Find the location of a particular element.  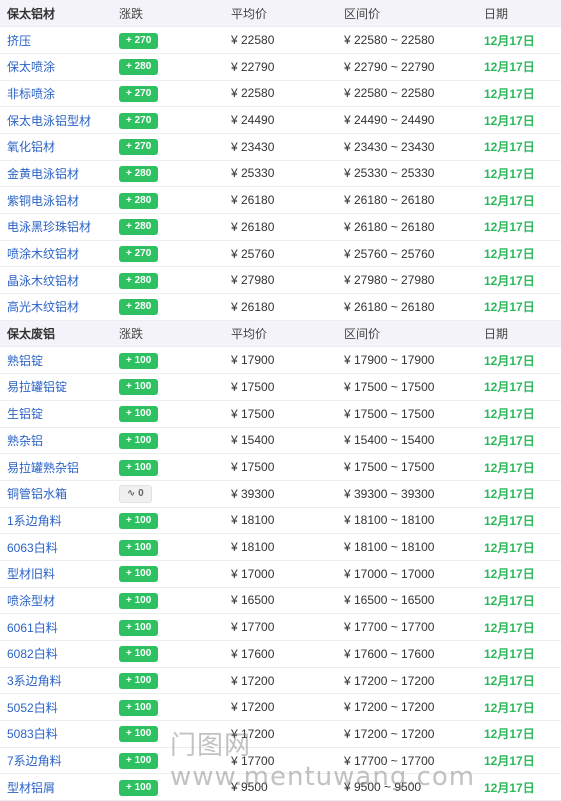

table-row: 喷涂木纹铝材 + 270 ¥ 25760 ¥ 25760 ~ 25760 12月17日 is located at coordinates (280, 254).